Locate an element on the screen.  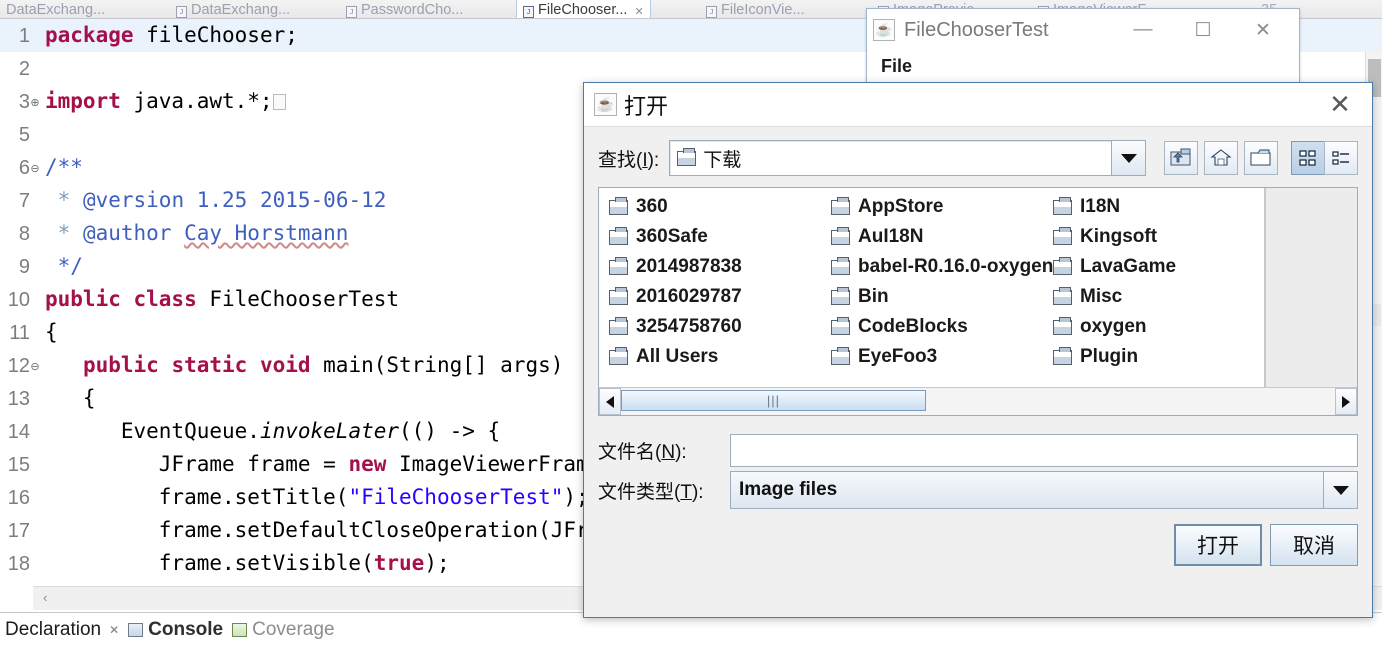
list-item: 2016029787 is located at coordinates (710, 297).